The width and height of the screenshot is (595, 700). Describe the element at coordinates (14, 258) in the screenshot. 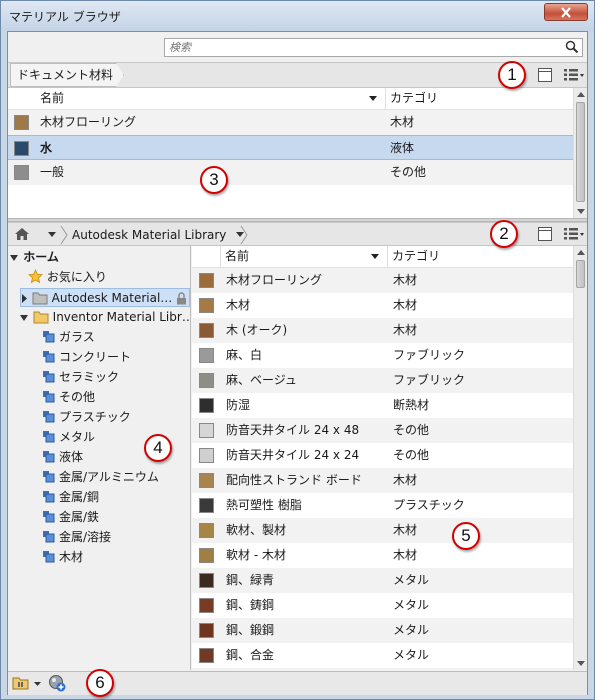

I see `expand-arrow-icon` at that location.